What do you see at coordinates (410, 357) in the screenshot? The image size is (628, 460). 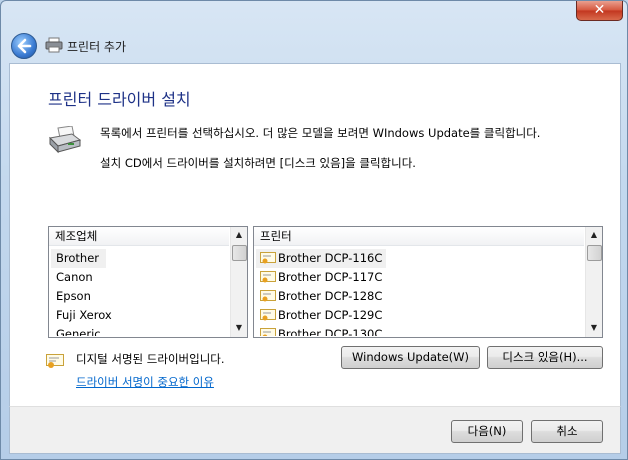 I see `windows-update-button: Windows Update(W)` at bounding box center [410, 357].